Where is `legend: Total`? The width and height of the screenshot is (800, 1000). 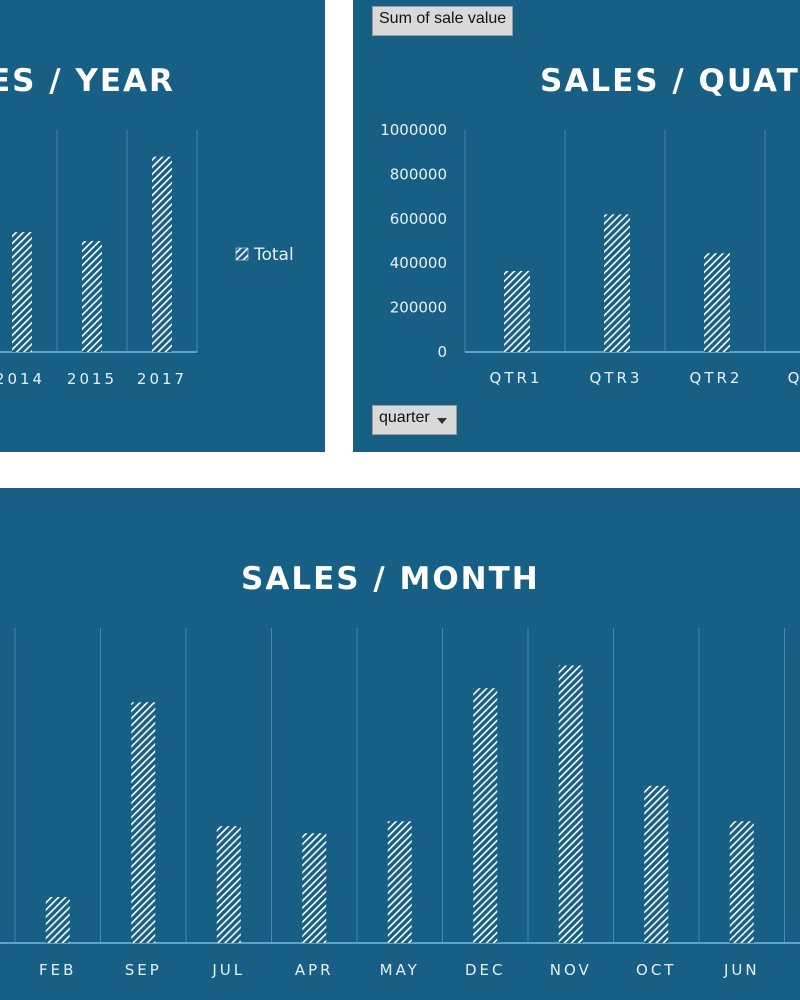 legend: Total is located at coordinates (264, 255).